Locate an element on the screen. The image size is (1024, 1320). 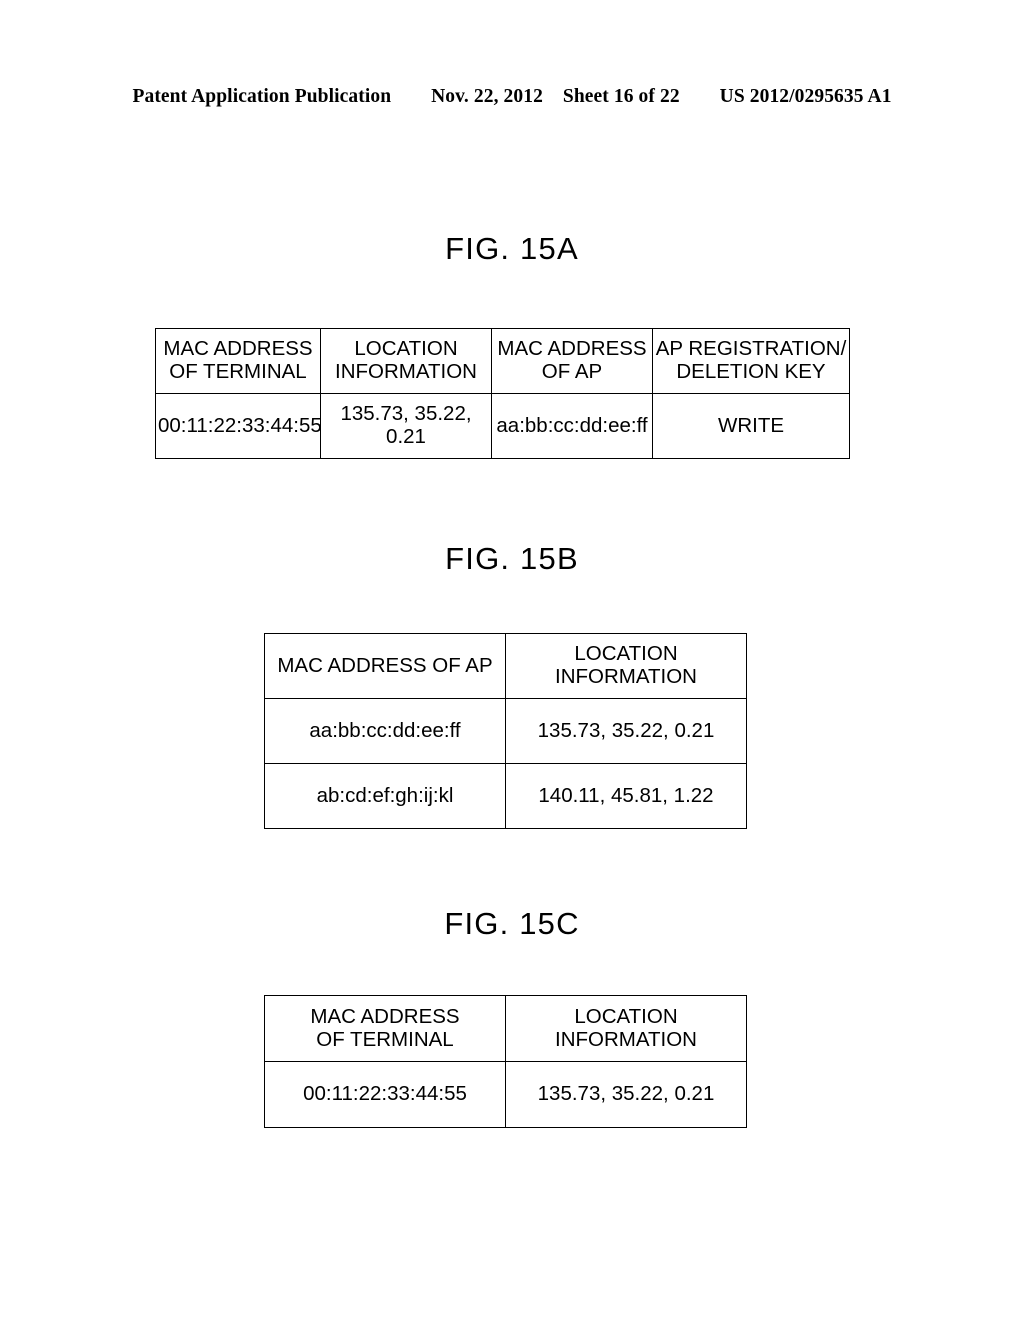
header-line-1: LOCATION is located at coordinates (406, 349).